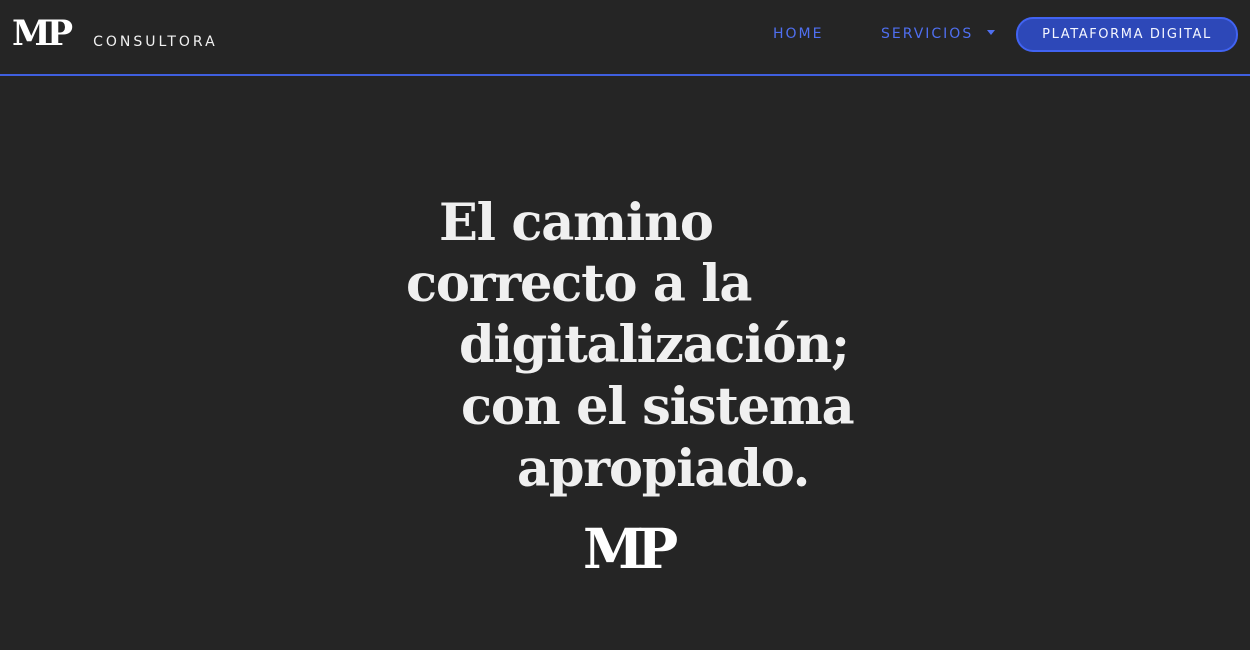  What do you see at coordinates (1127, 34) in the screenshot?
I see `digital-platform-button: PLATAFORMA DIGITAL` at bounding box center [1127, 34].